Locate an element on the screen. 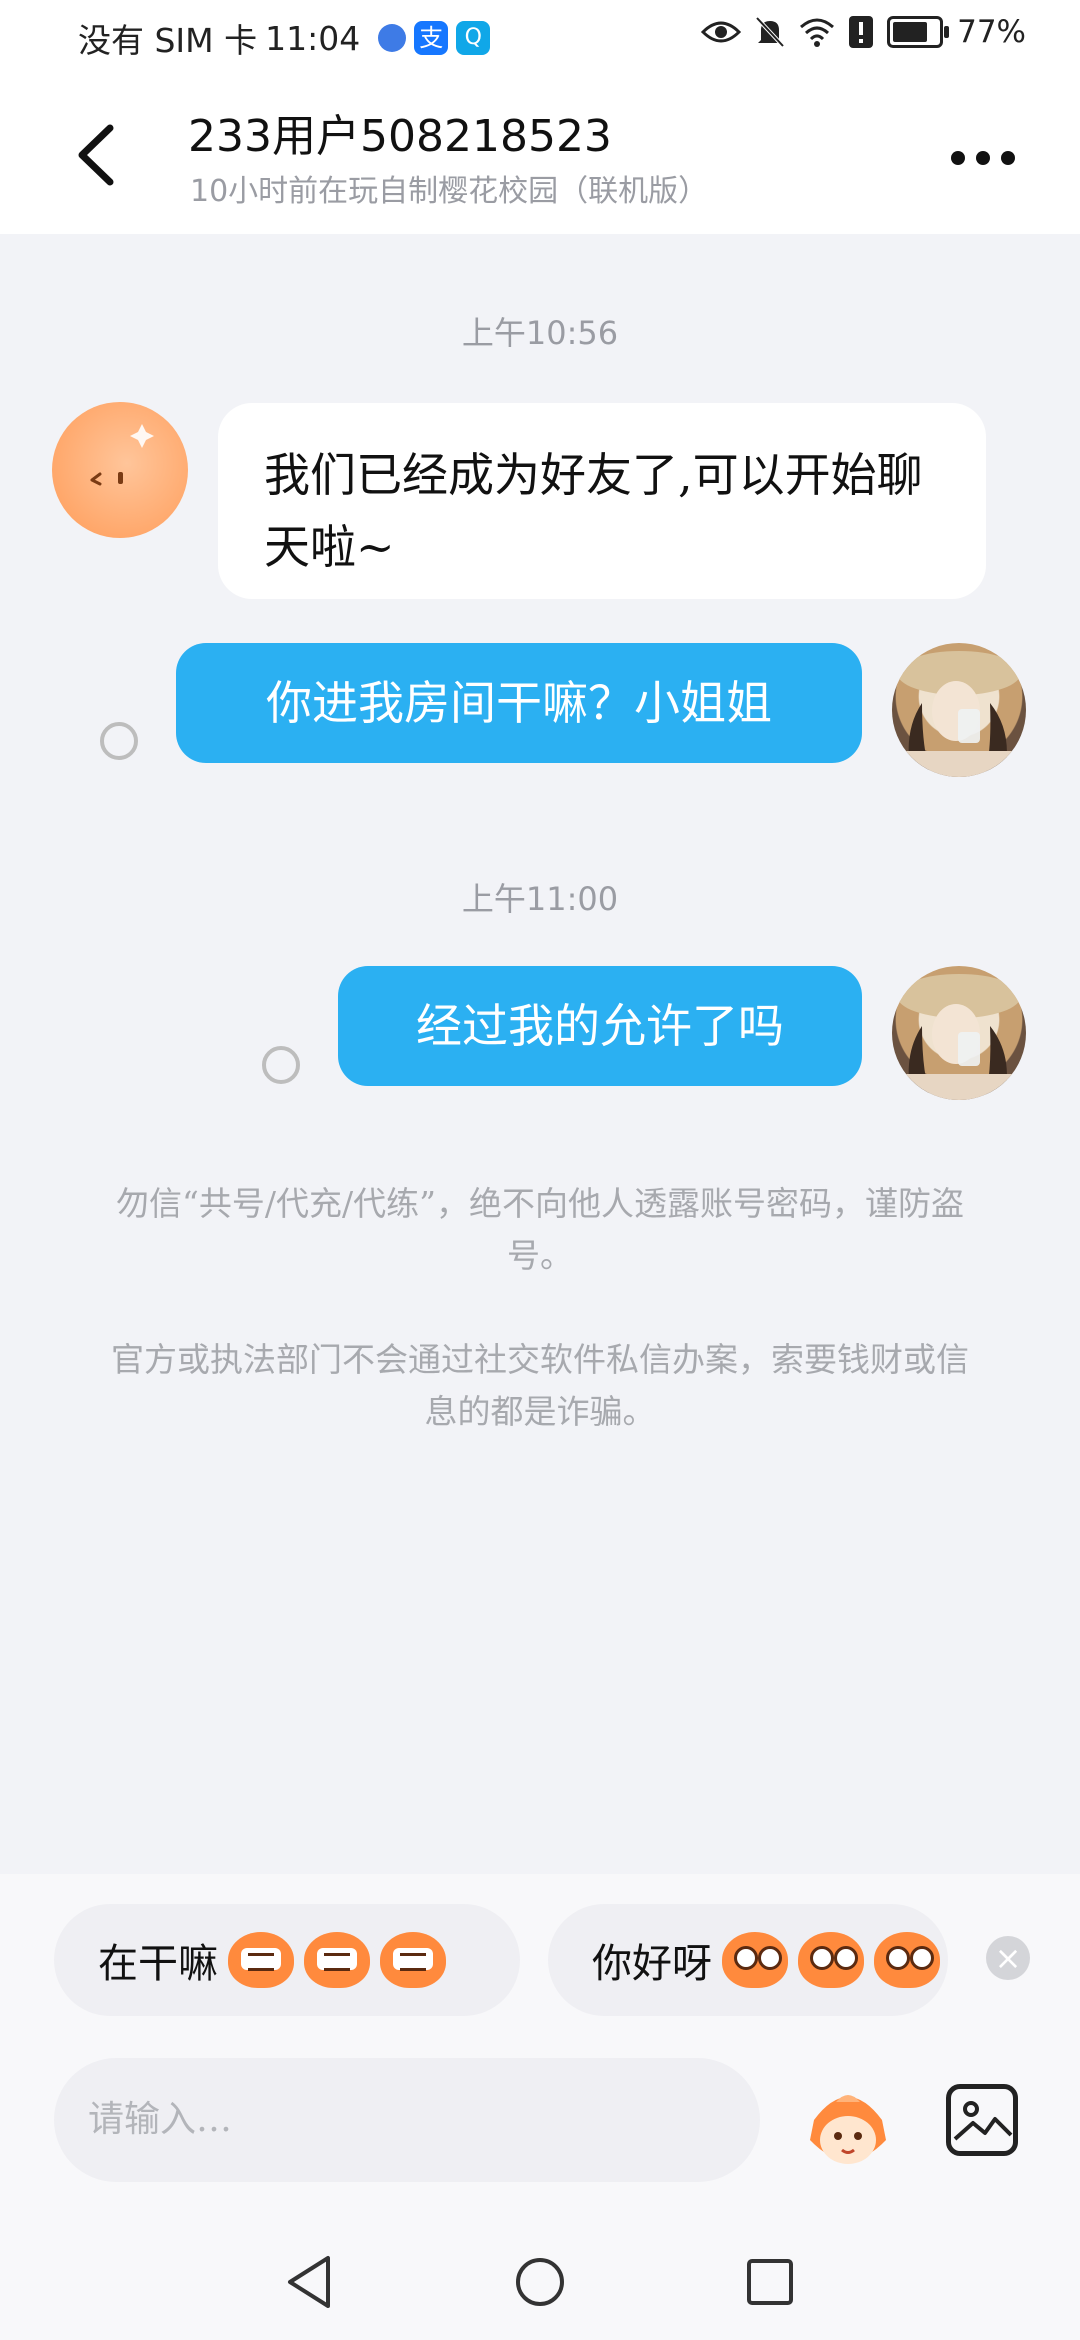 Image resolution: width=1080 pixels, height=2340 pixels. quick-reply-chip: 你好呀 is located at coordinates (748, 1960).